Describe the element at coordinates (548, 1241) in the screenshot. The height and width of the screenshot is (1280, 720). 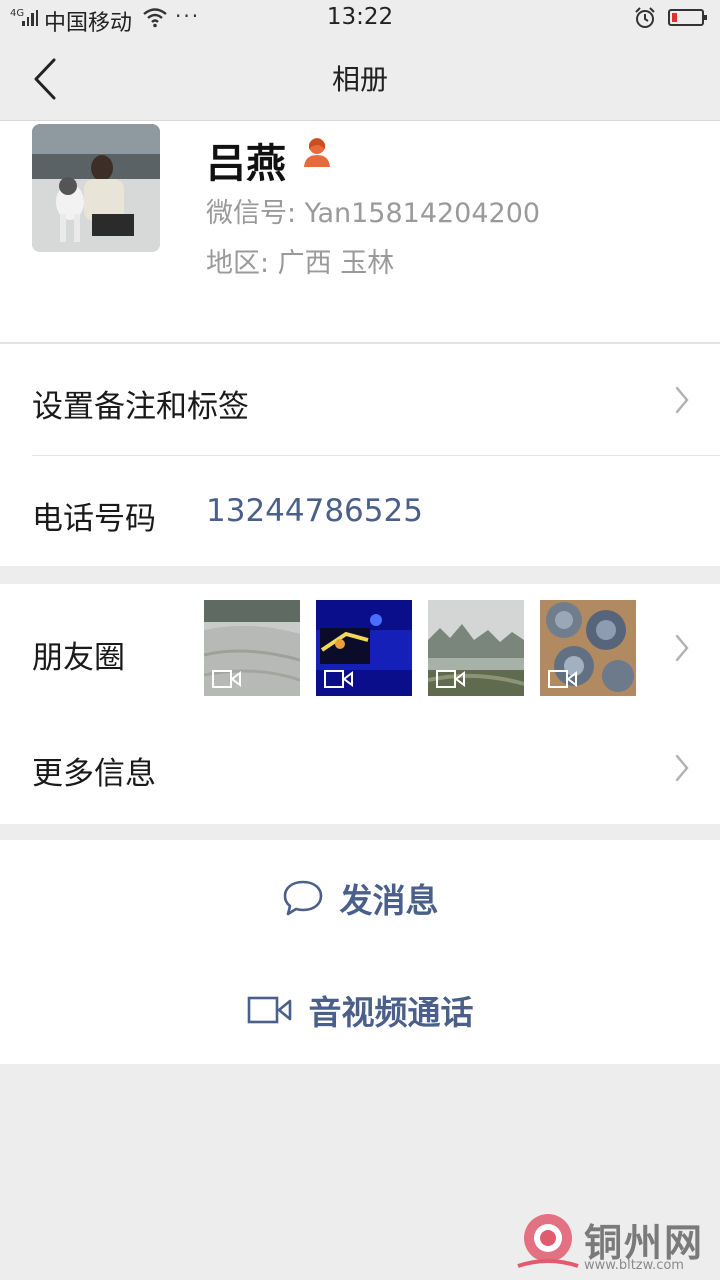
I see `watermark-logo-icon` at that location.